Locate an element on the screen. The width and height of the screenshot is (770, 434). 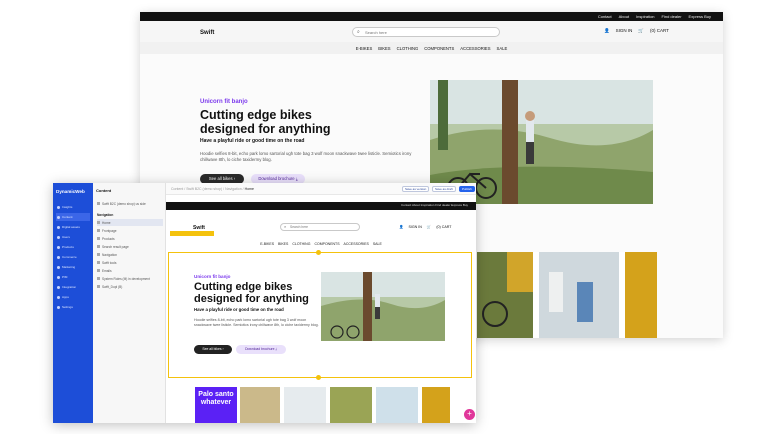
download-brochure-label: Download brochure is located at coordinates (276, 178).